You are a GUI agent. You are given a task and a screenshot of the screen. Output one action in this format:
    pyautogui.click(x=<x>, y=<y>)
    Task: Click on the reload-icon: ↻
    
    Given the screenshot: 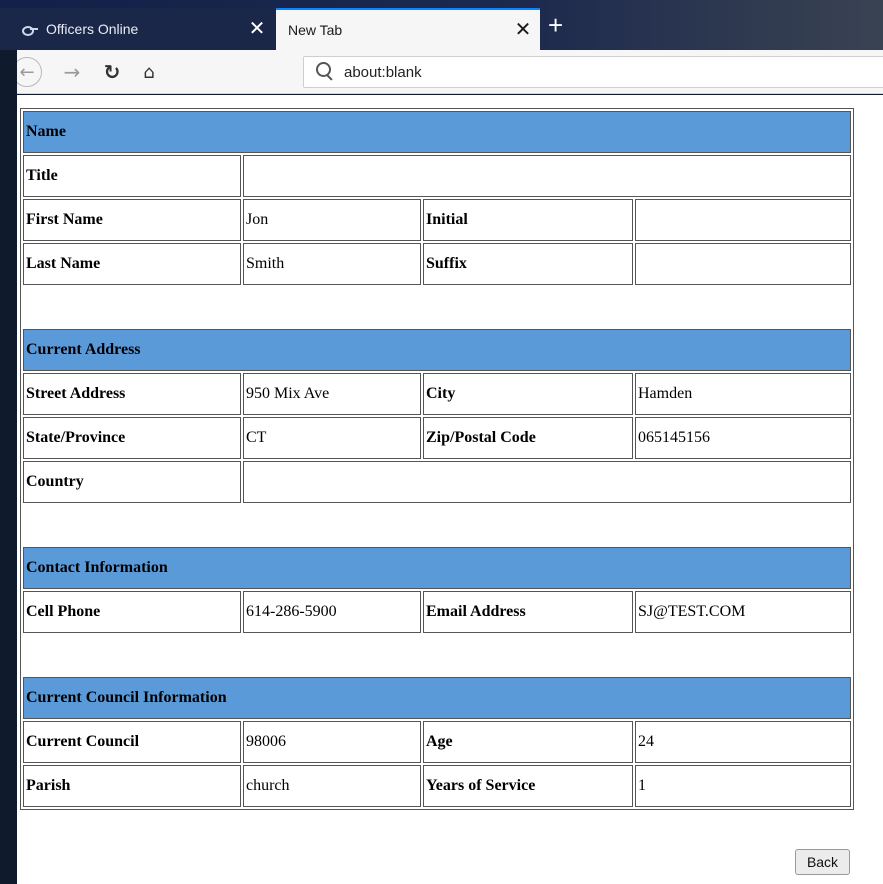 What is the action you would take?
    pyautogui.click(x=112, y=72)
    